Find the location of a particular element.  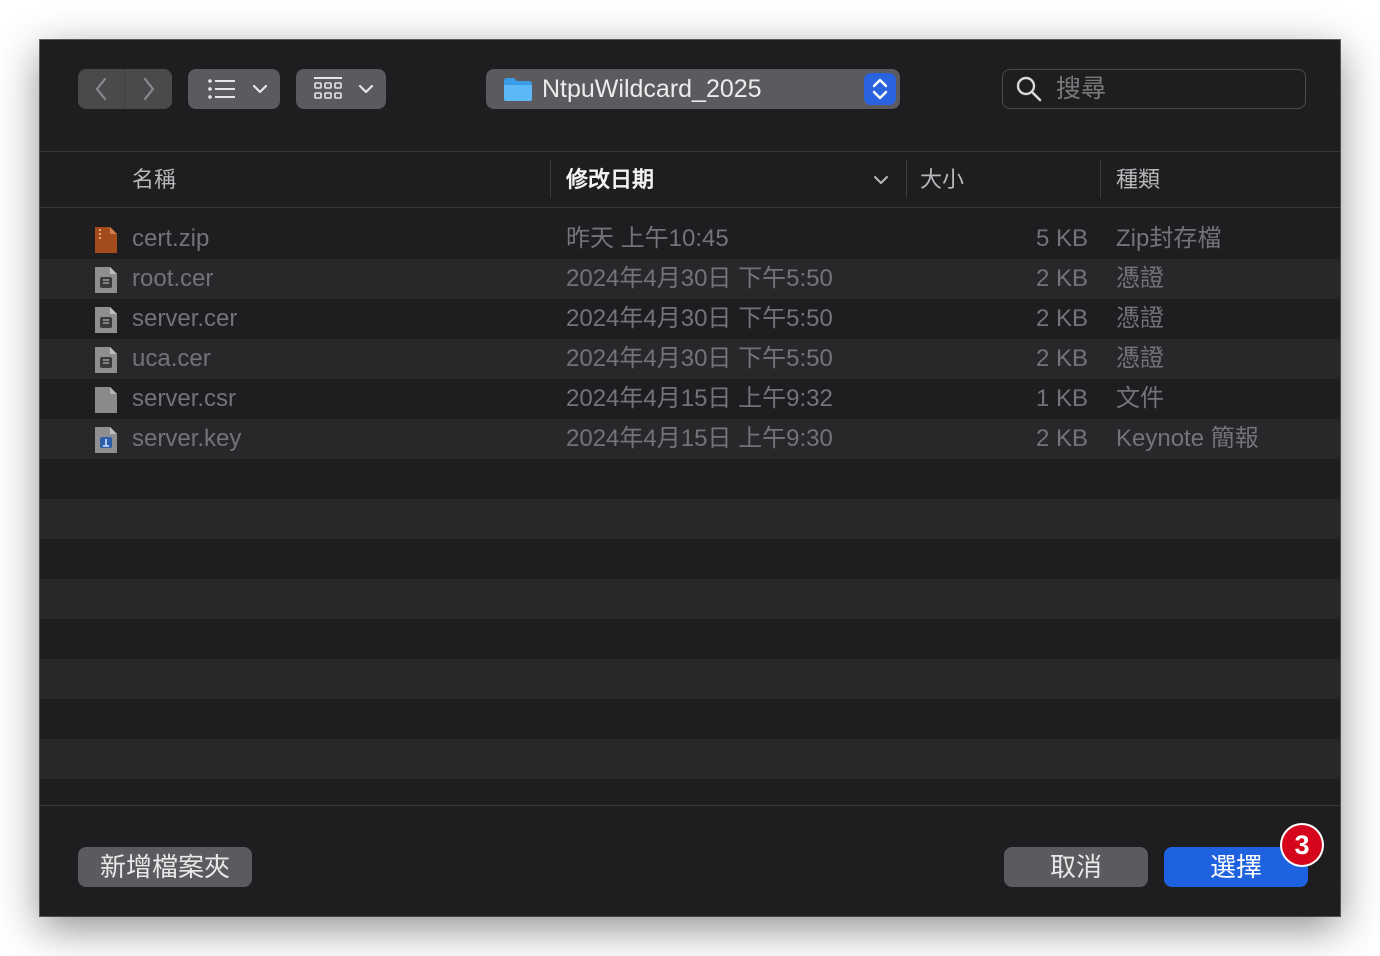

chevron-left-icon is located at coordinates (101, 89).